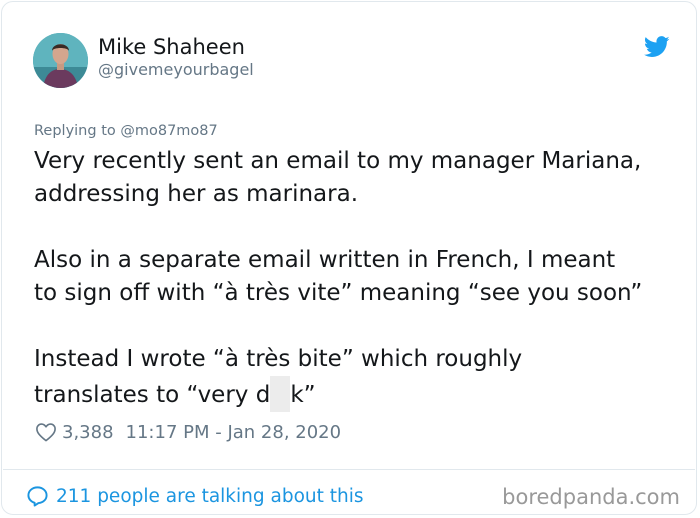 Image resolution: width=700 pixels, height=518 pixels. What do you see at coordinates (88, 432) in the screenshot?
I see `like-count: 3,388` at bounding box center [88, 432].